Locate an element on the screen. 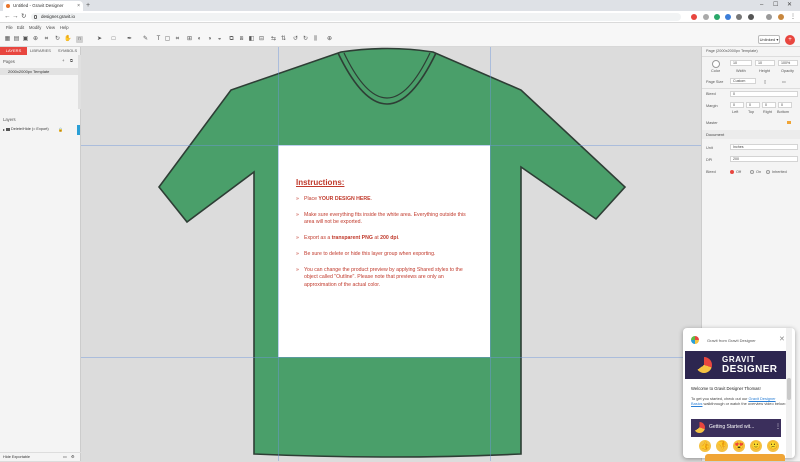 This screenshot has width=800, height=462. orientation-icon: ▯ is located at coordinates (765, 81).